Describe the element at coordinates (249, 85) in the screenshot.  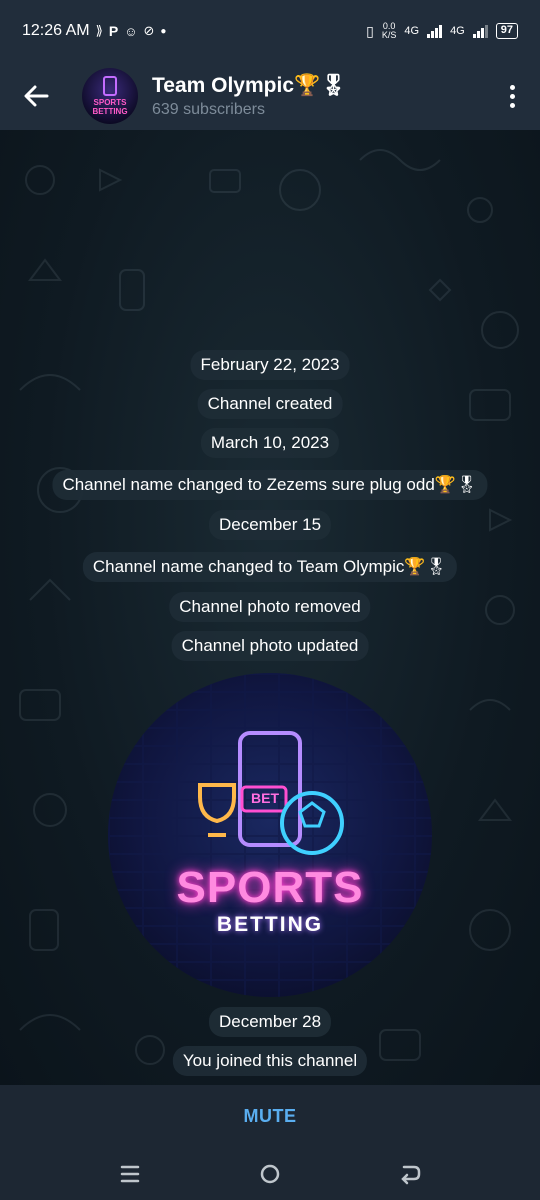
I see `channel-title: Team Olympic🏆🎖` at that location.